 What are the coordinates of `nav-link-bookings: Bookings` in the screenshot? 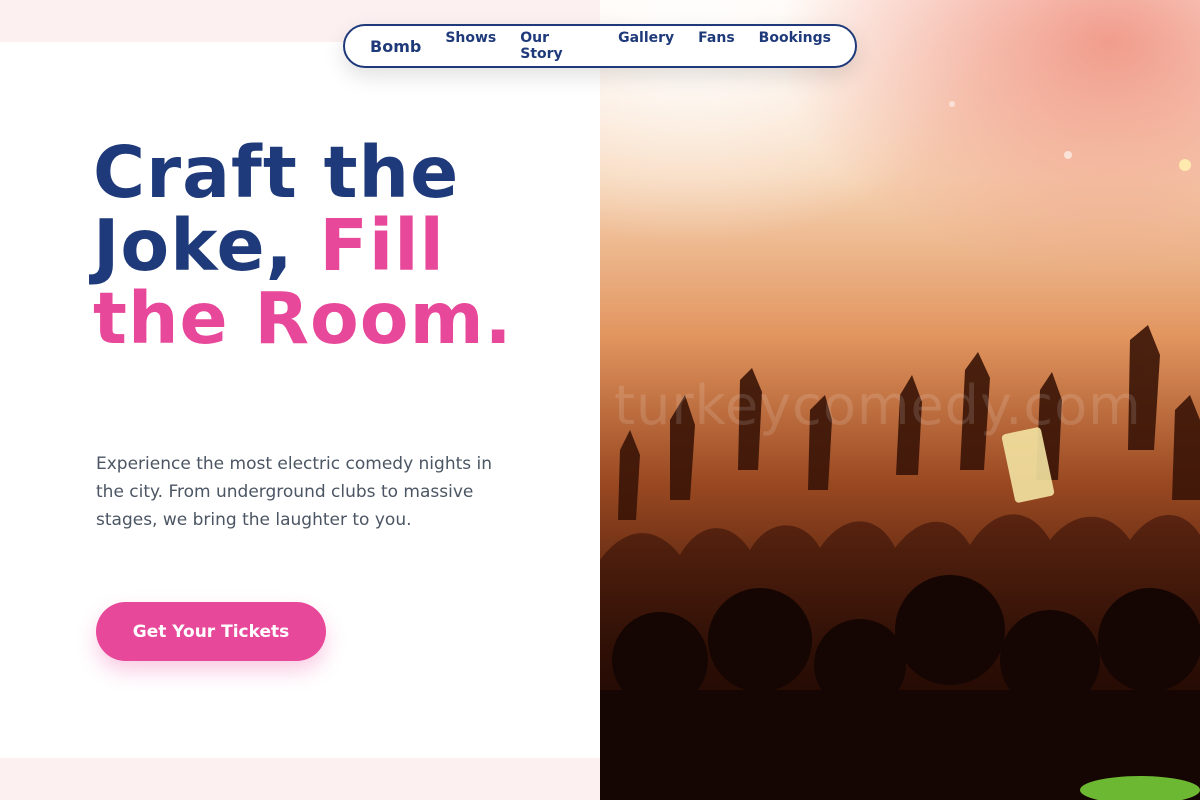 It's located at (795, 46).